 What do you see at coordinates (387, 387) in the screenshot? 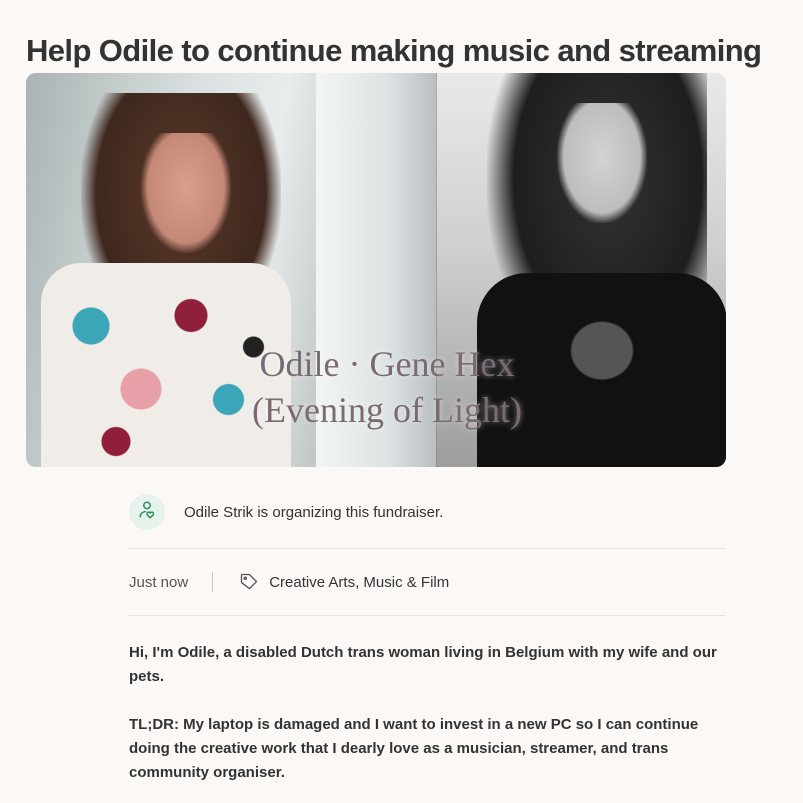
I see `hero-caption: Odile · Gene Hex (Evening of Light)` at bounding box center [387, 387].